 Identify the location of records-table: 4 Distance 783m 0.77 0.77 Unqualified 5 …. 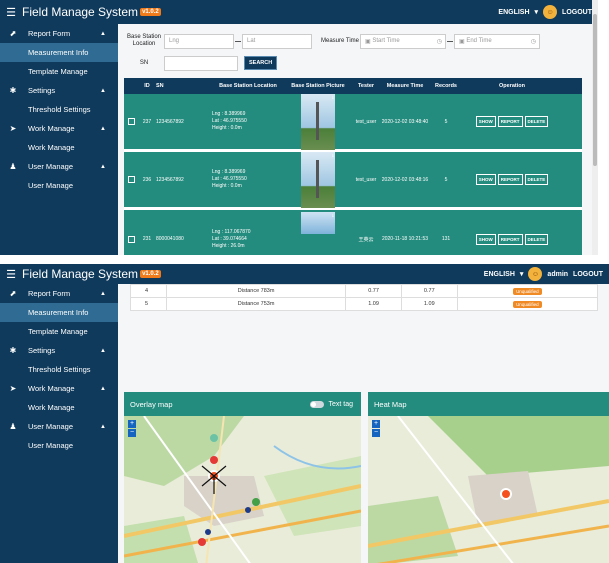
(364, 297).